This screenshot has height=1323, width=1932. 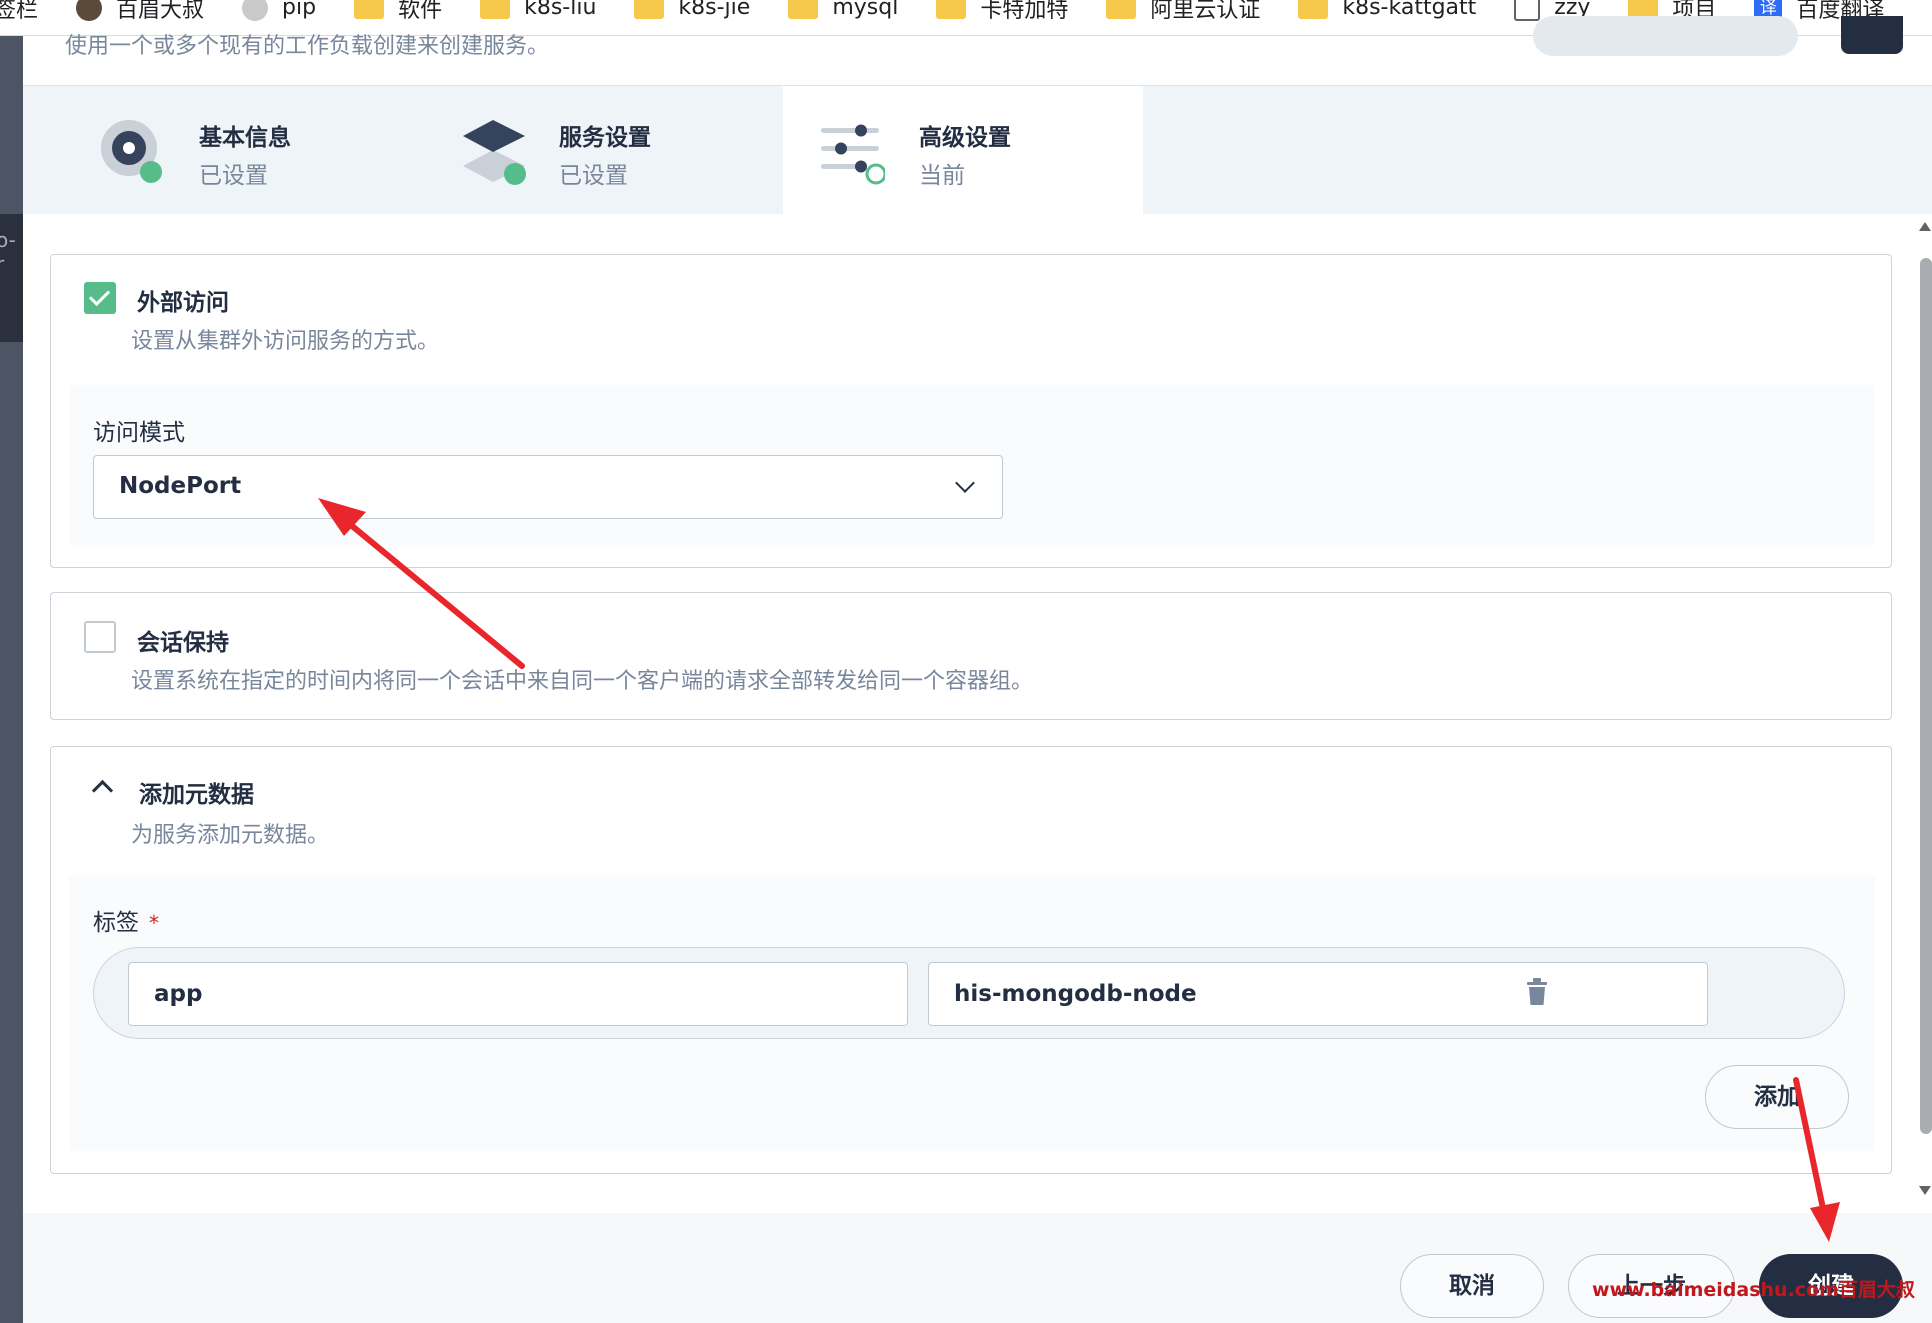 What do you see at coordinates (1024, 11) in the screenshot?
I see `bookmark-label: 卡特加特` at bounding box center [1024, 11].